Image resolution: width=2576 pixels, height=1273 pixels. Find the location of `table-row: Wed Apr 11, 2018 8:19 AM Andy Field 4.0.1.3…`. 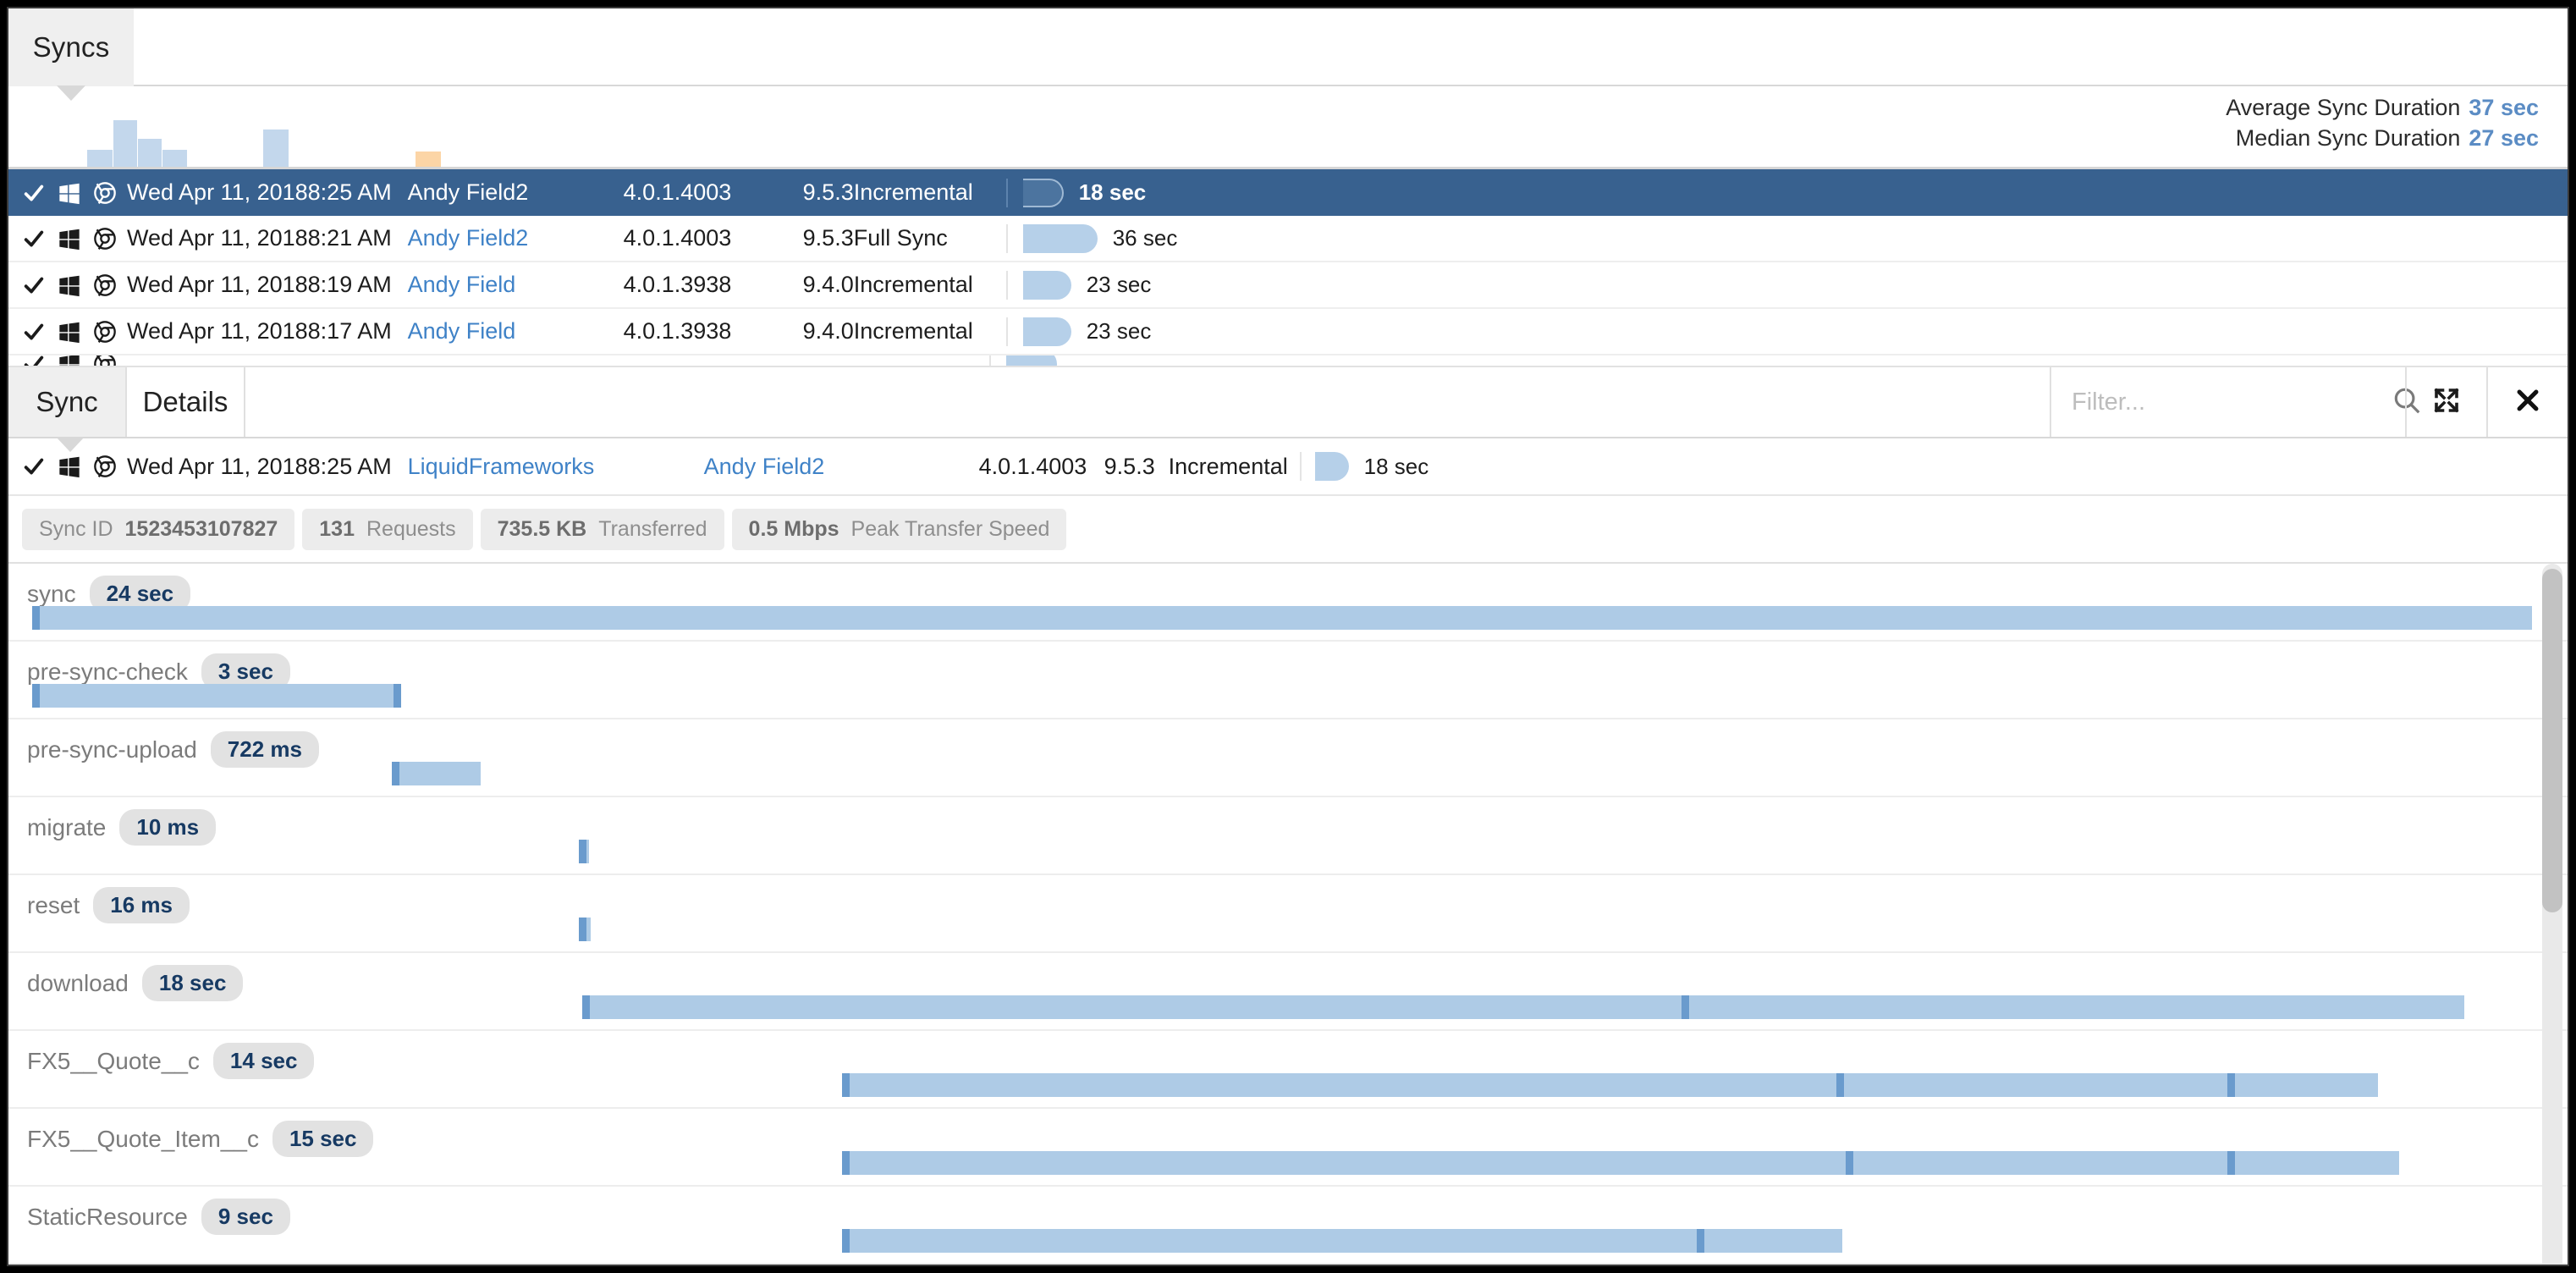

table-row: Wed Apr 11, 2018 8:19 AM Andy Field 4.0.1.3… is located at coordinates (1288, 285).